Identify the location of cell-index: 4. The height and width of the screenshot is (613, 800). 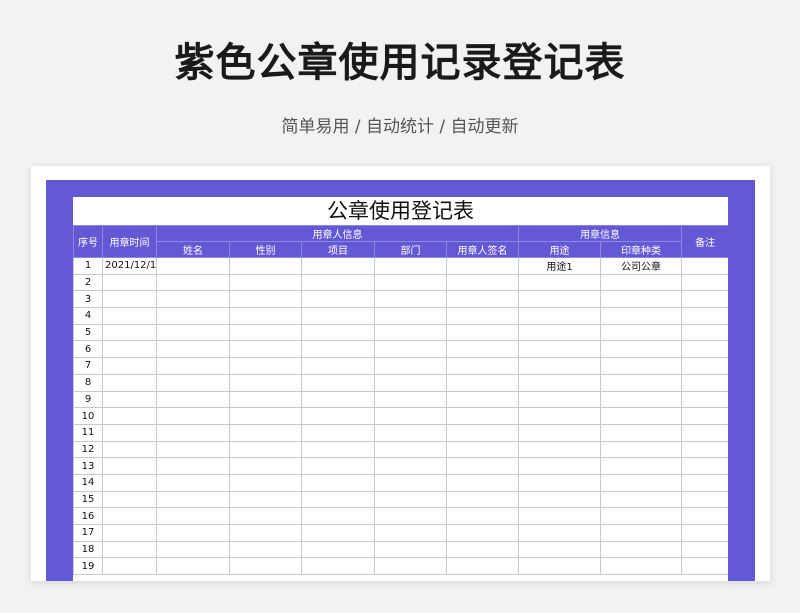
(88, 316).